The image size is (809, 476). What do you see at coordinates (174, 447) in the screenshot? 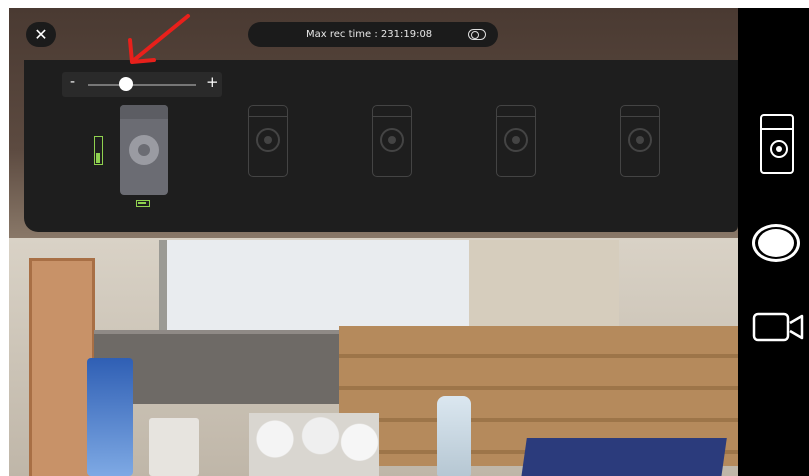
I see `background-dispenser` at bounding box center [174, 447].